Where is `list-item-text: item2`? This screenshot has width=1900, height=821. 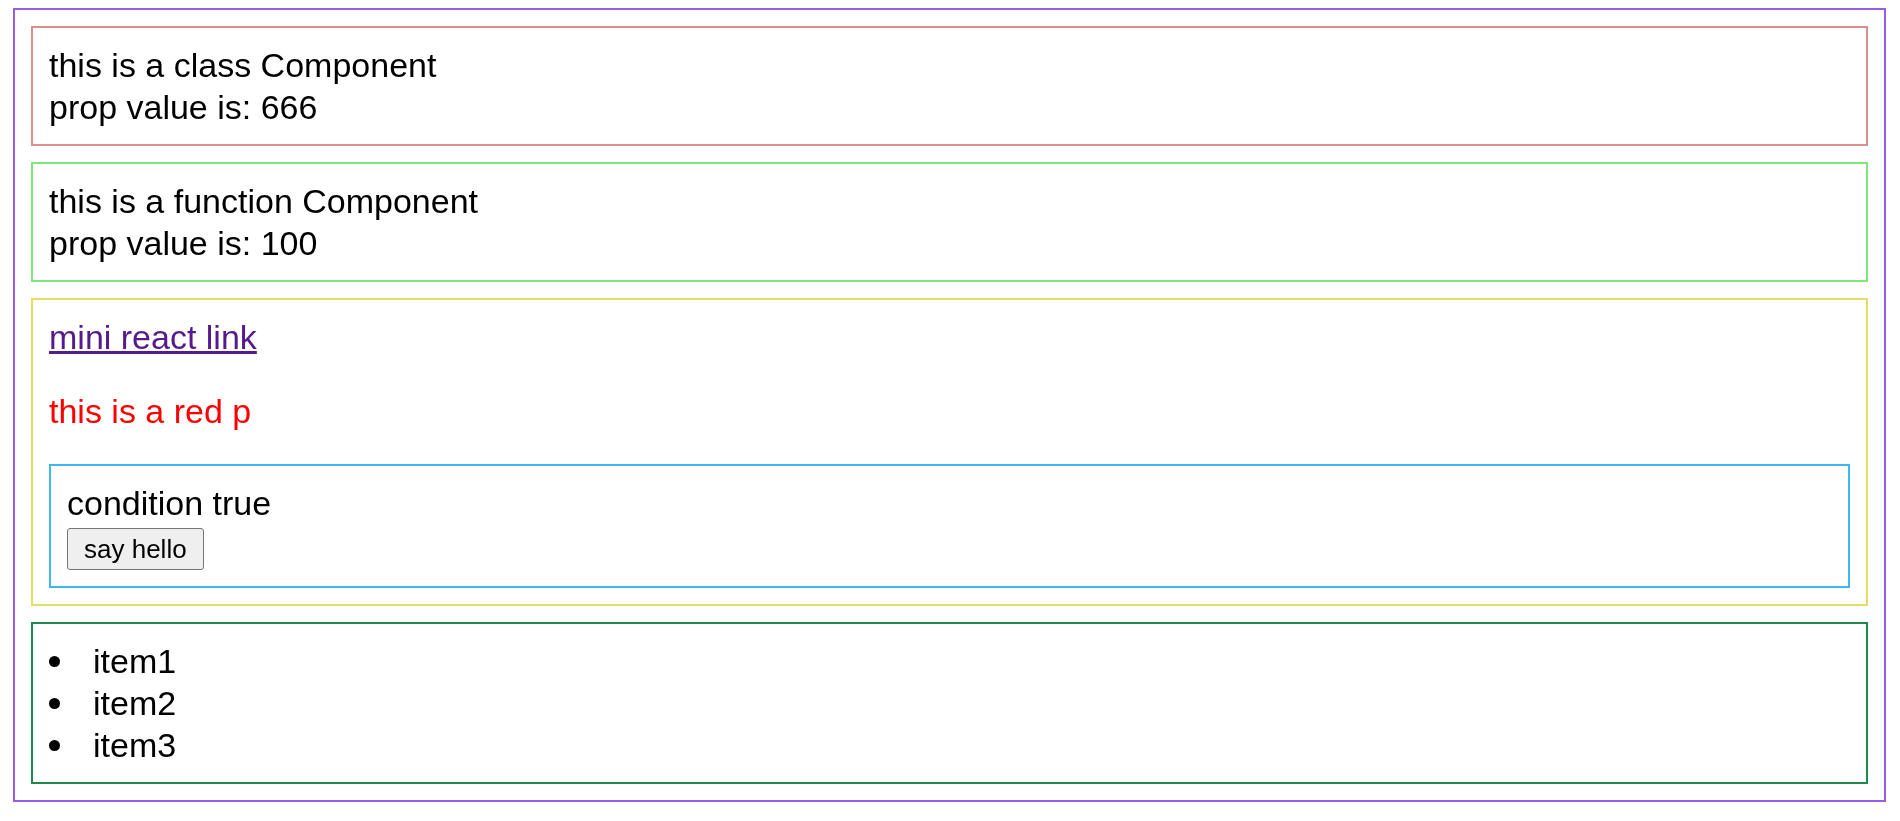 list-item-text: item2 is located at coordinates (135, 703).